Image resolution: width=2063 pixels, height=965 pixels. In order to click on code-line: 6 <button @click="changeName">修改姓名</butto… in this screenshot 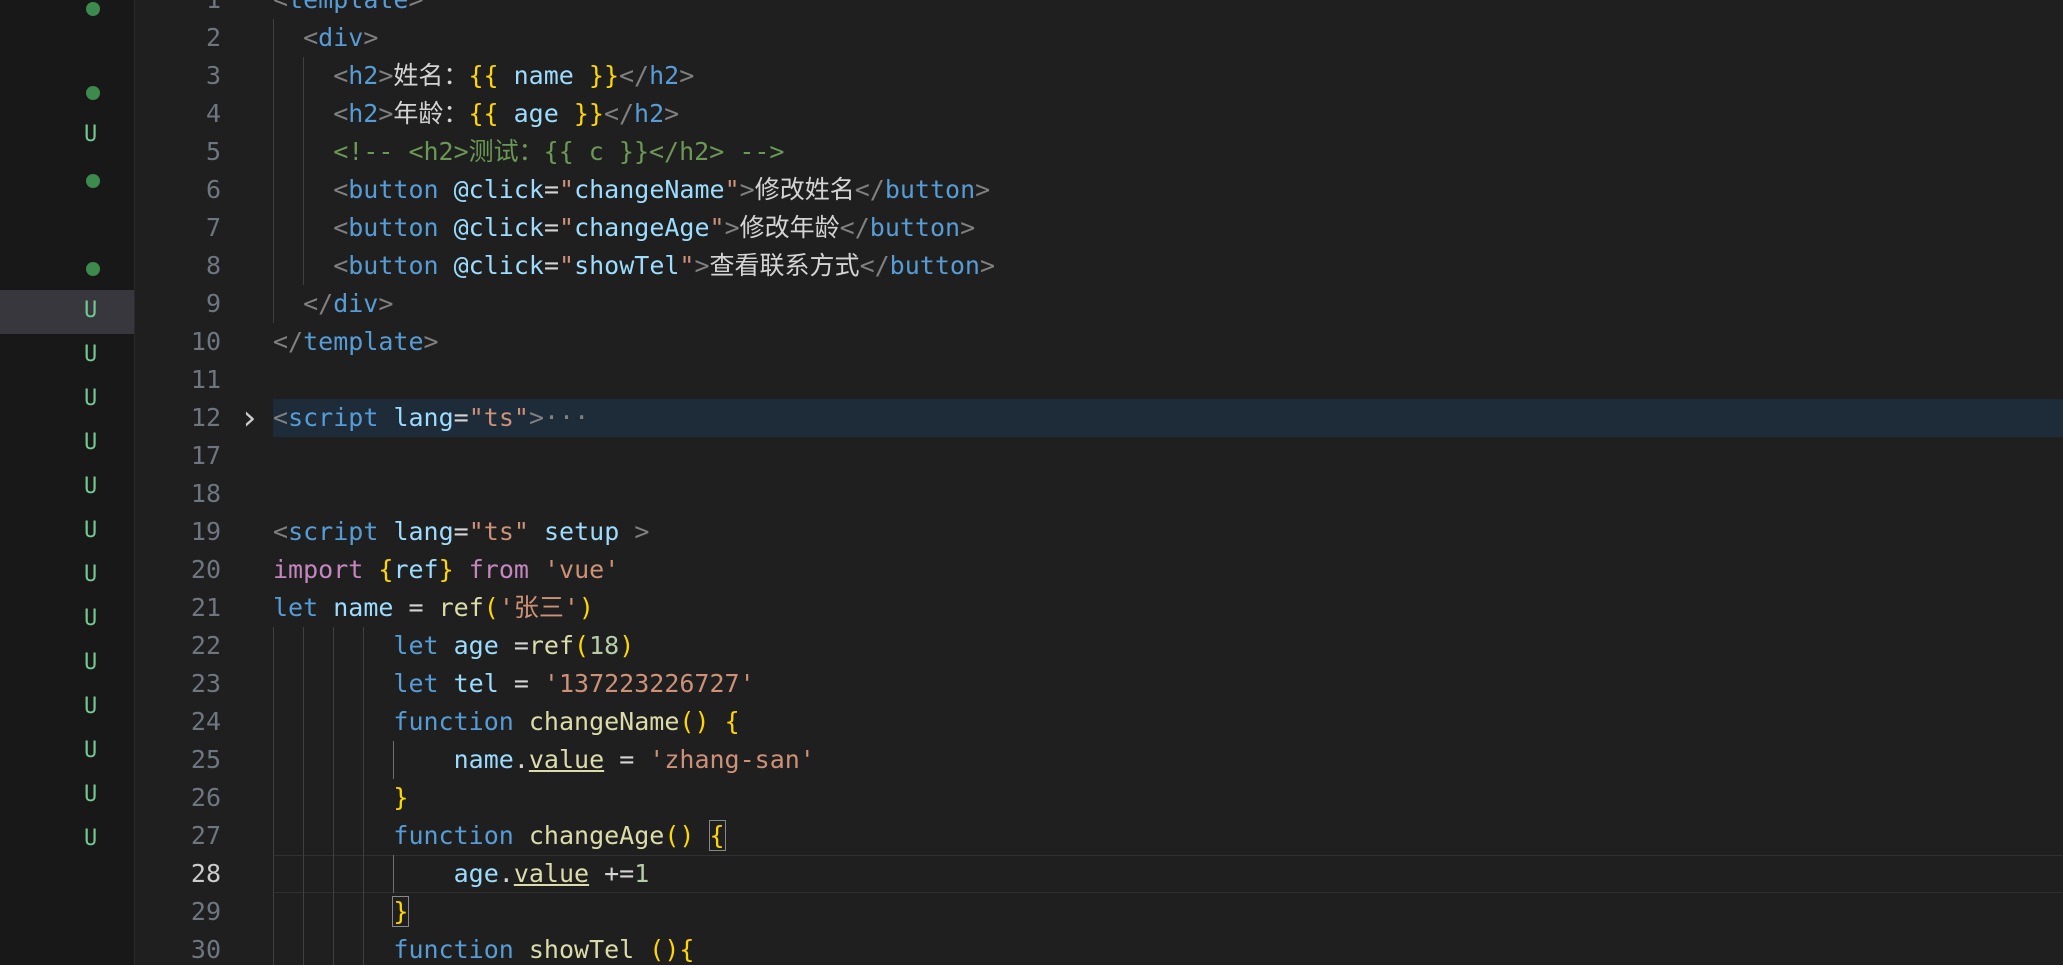, I will do `click(1099, 190)`.